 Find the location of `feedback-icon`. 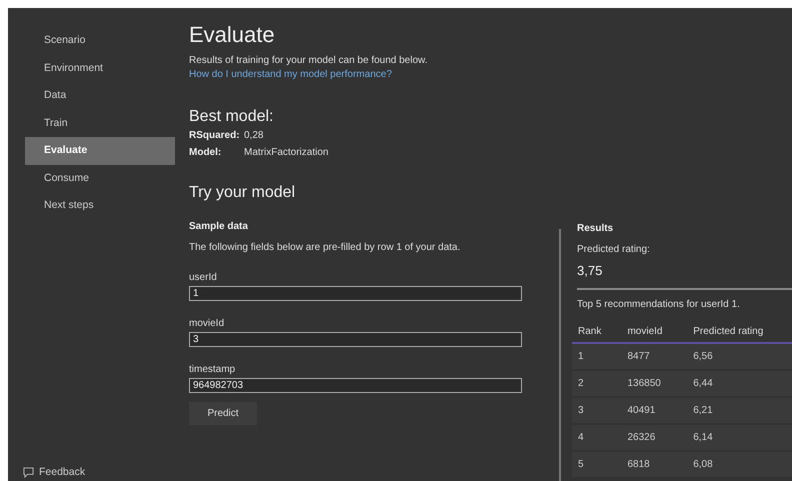

feedback-icon is located at coordinates (28, 472).